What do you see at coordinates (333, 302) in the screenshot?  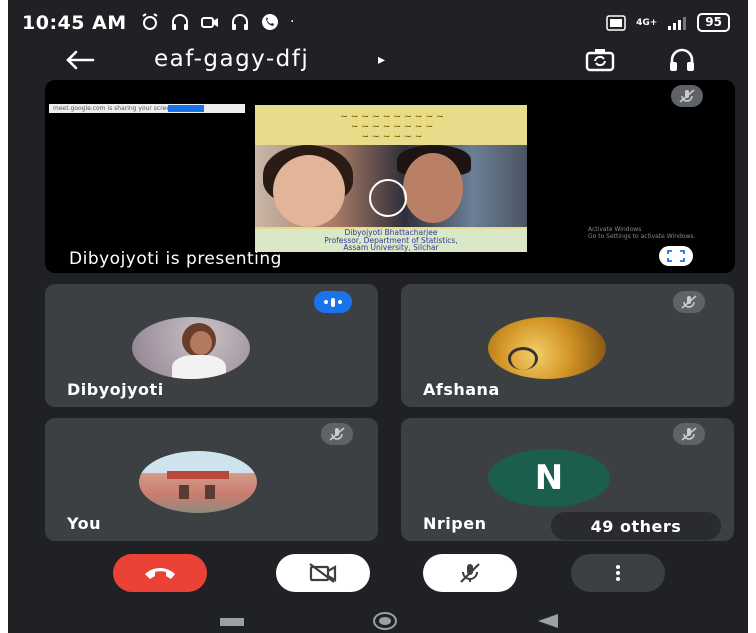 I see `speaking-indicator` at bounding box center [333, 302].